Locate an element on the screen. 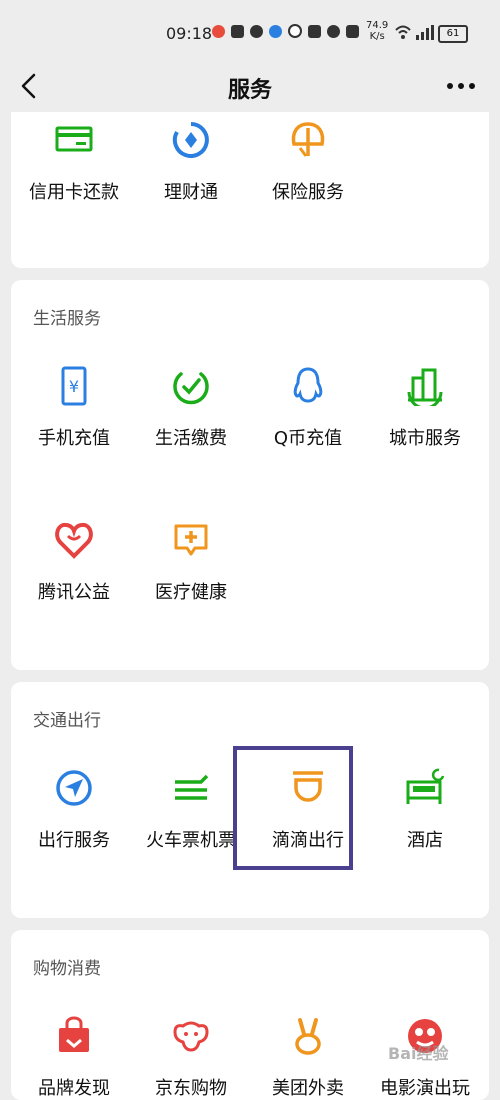 The height and width of the screenshot is (1100, 500). mute-icon is located at coordinates (352, 31).